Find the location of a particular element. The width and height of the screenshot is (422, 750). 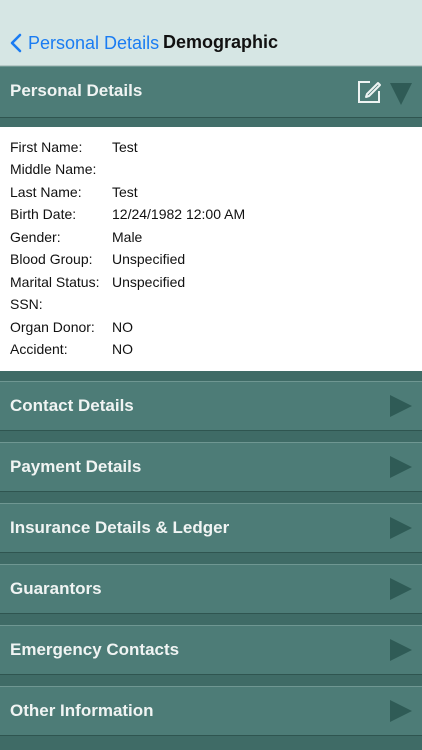

detail-value: Male is located at coordinates (127, 237).